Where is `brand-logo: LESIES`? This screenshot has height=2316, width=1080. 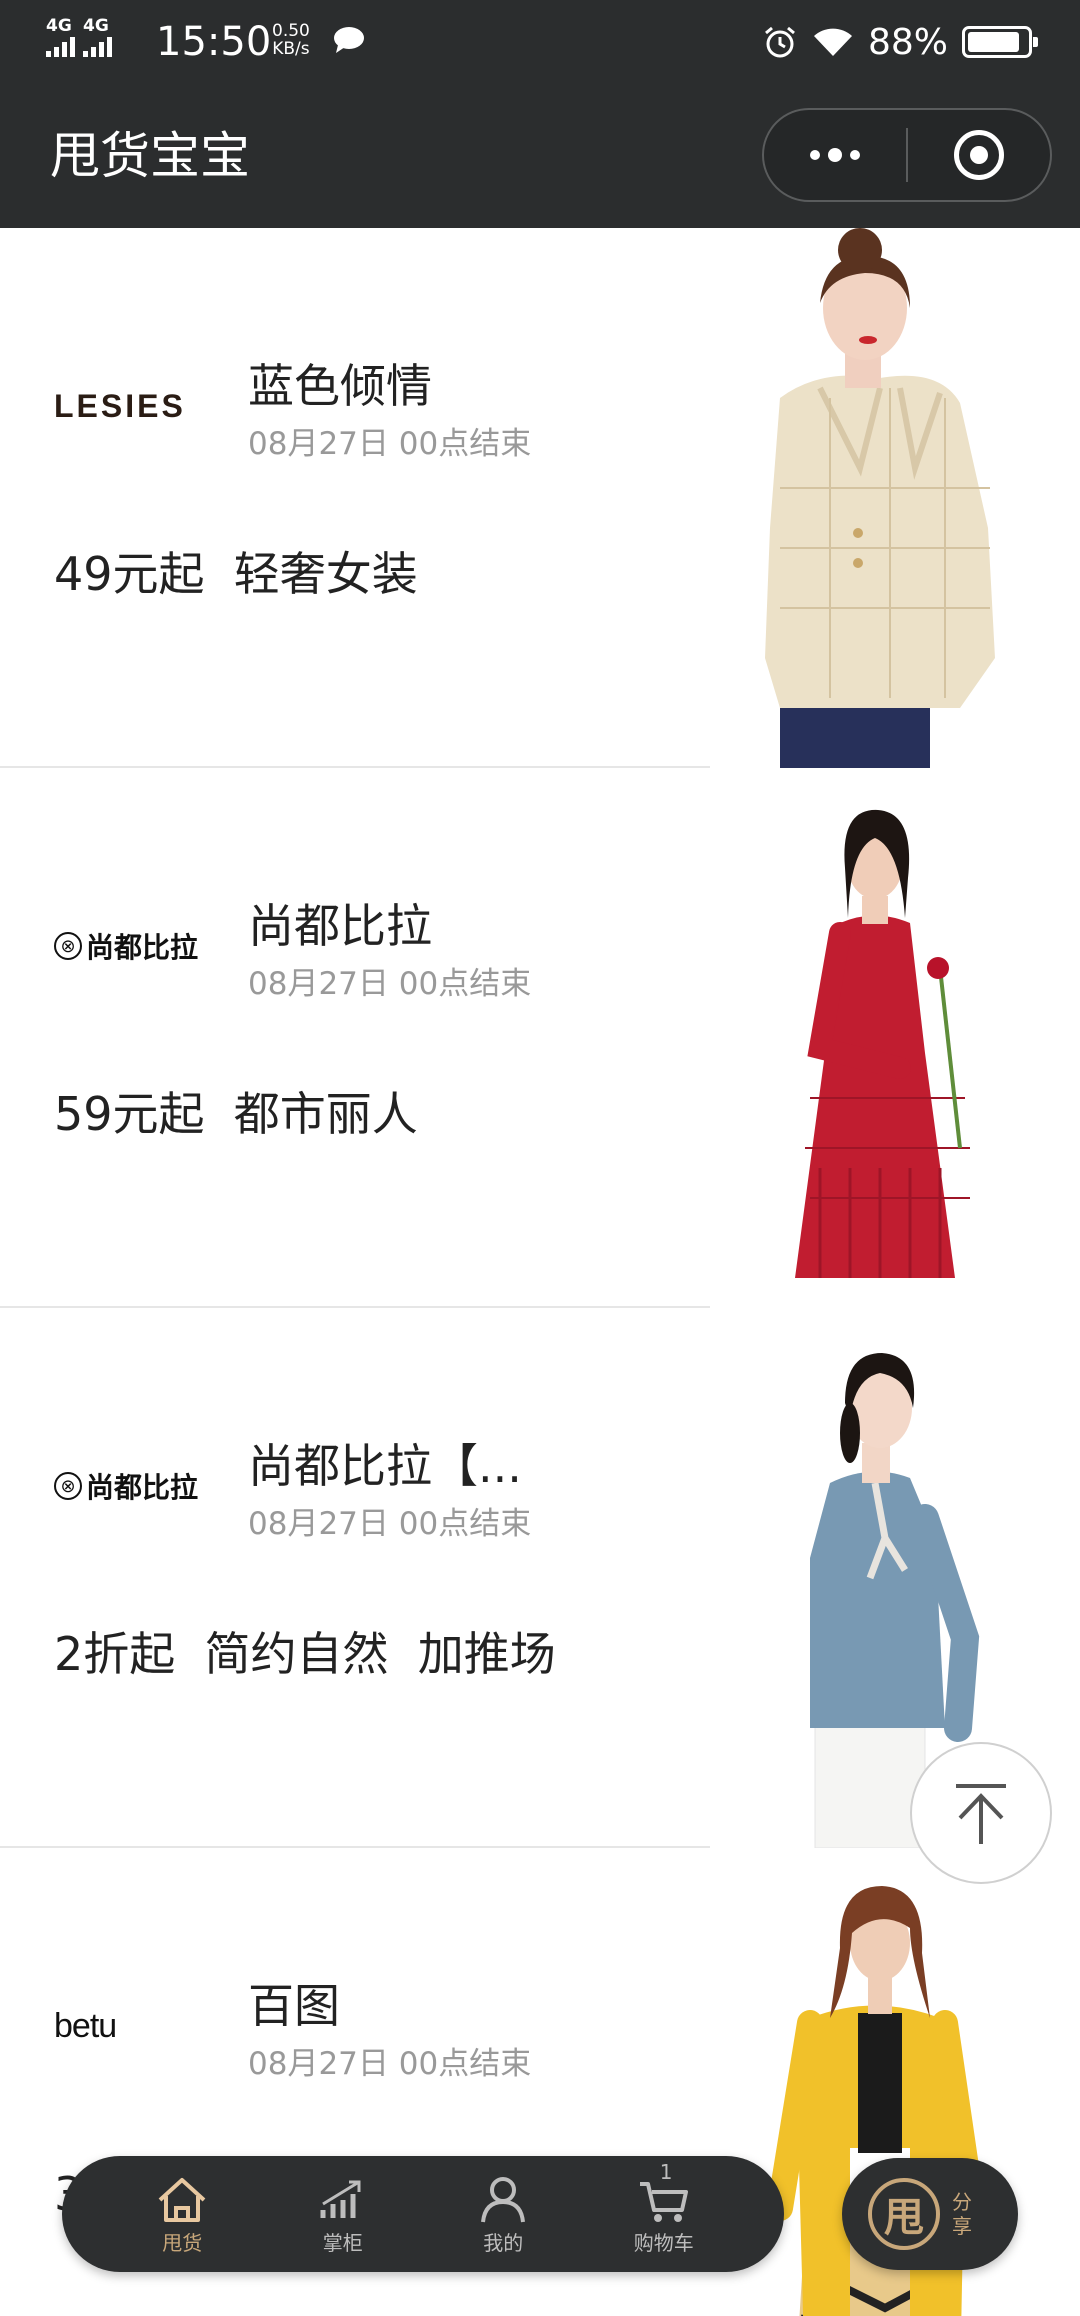 brand-logo: LESIES is located at coordinates (134, 406).